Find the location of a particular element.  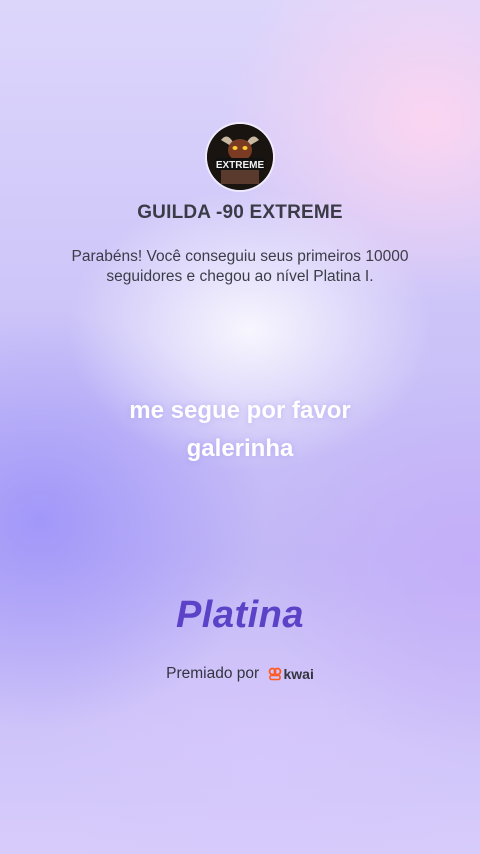

guild-avatar: EXTREME is located at coordinates (240, 157).